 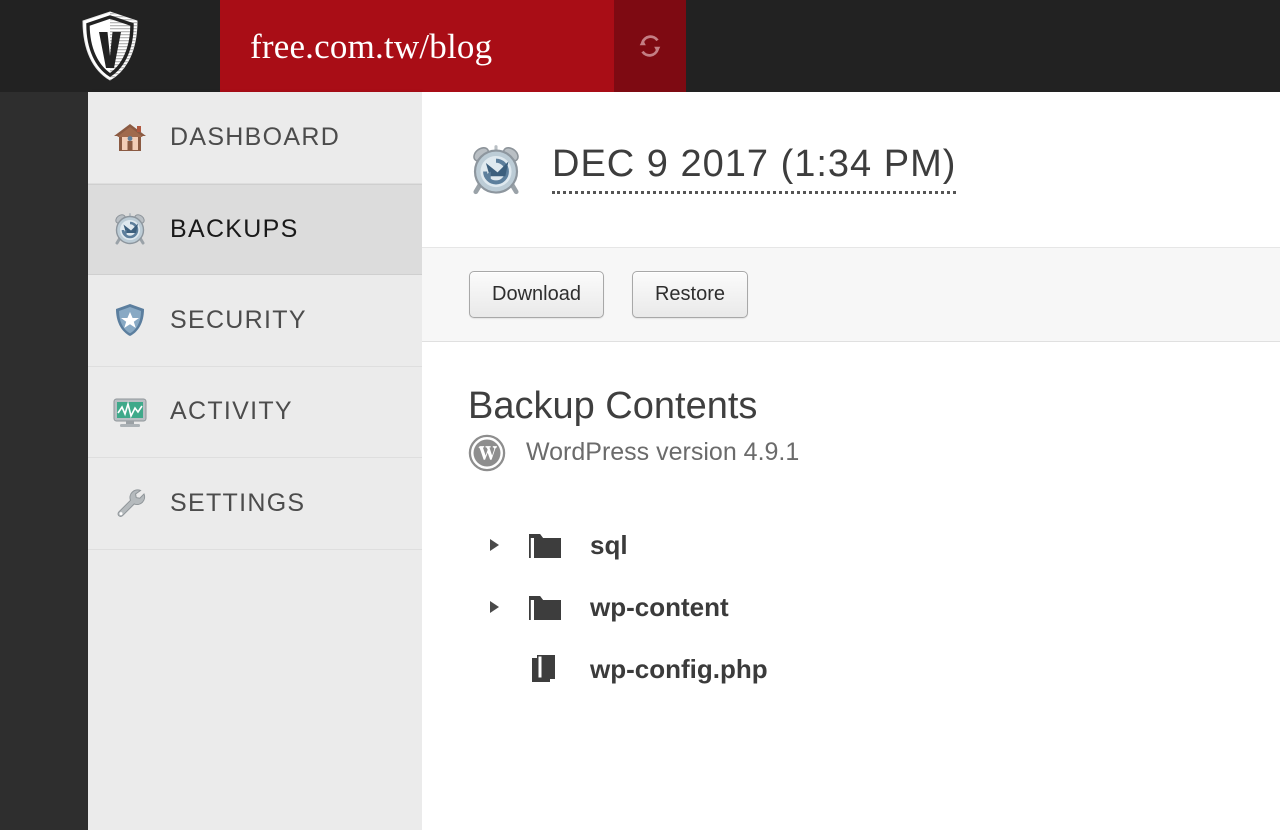 I want to click on sidebar-item-label: SECURITY, so click(x=238, y=319).